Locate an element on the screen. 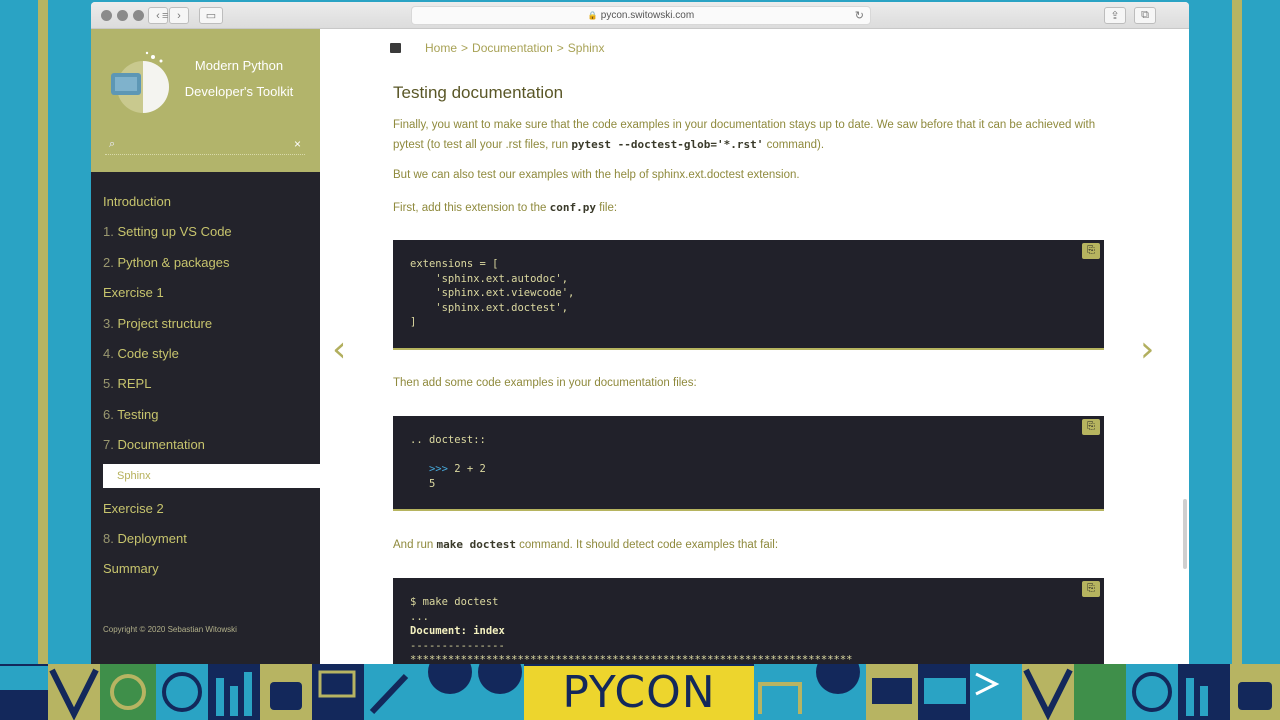  sidebar-item-number: 3. is located at coordinates (108, 323).